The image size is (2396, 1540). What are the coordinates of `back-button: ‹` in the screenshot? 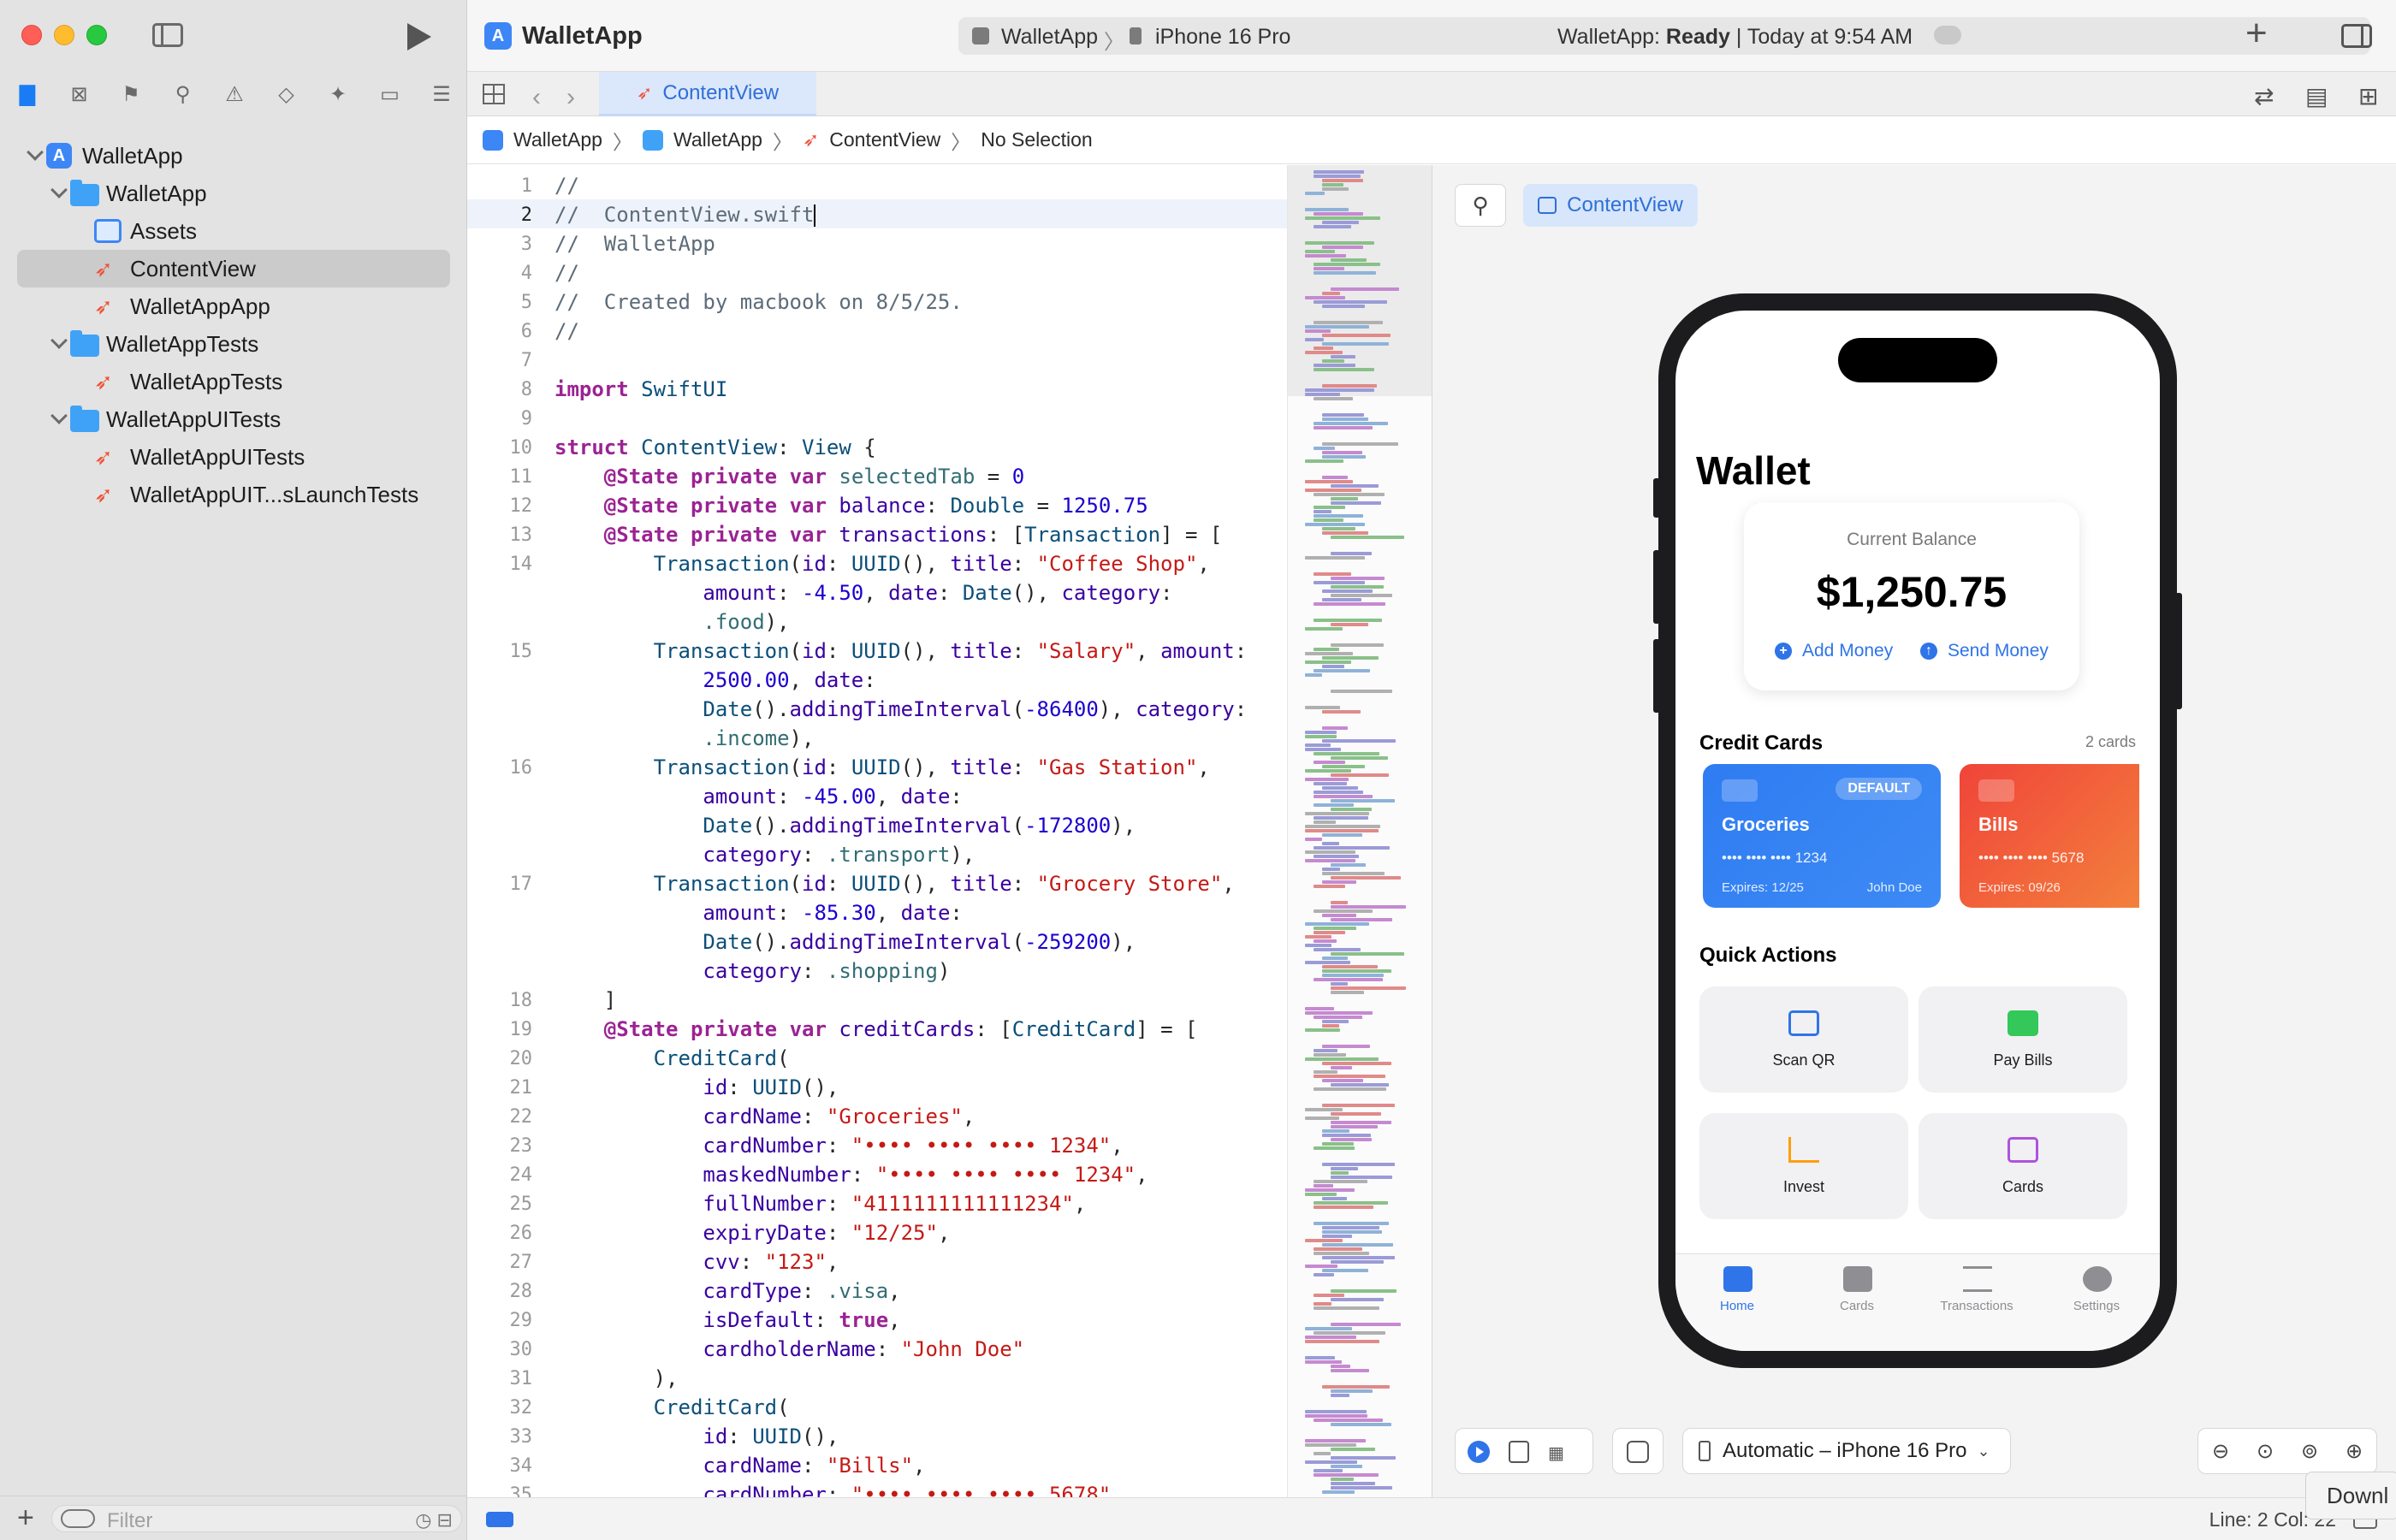 It's located at (536, 97).